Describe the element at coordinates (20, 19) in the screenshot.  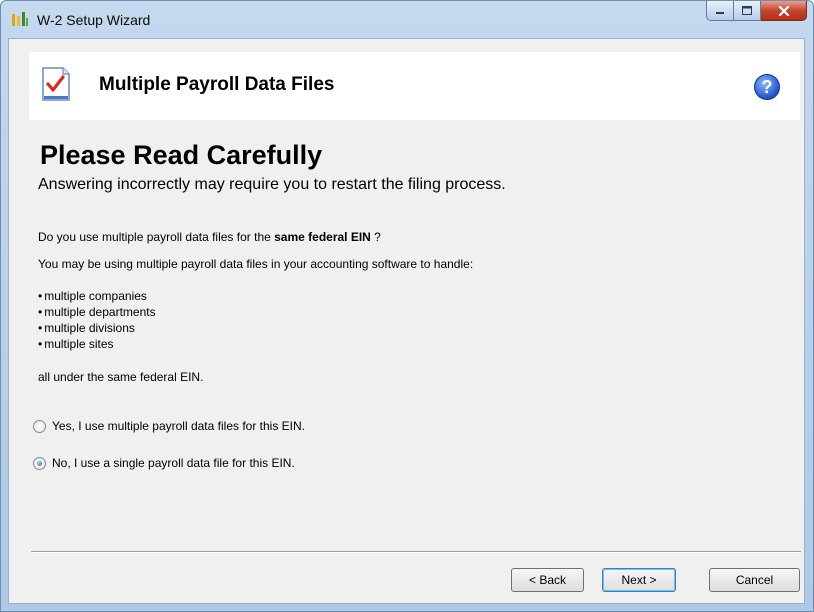
I see `app-logo-icon` at that location.